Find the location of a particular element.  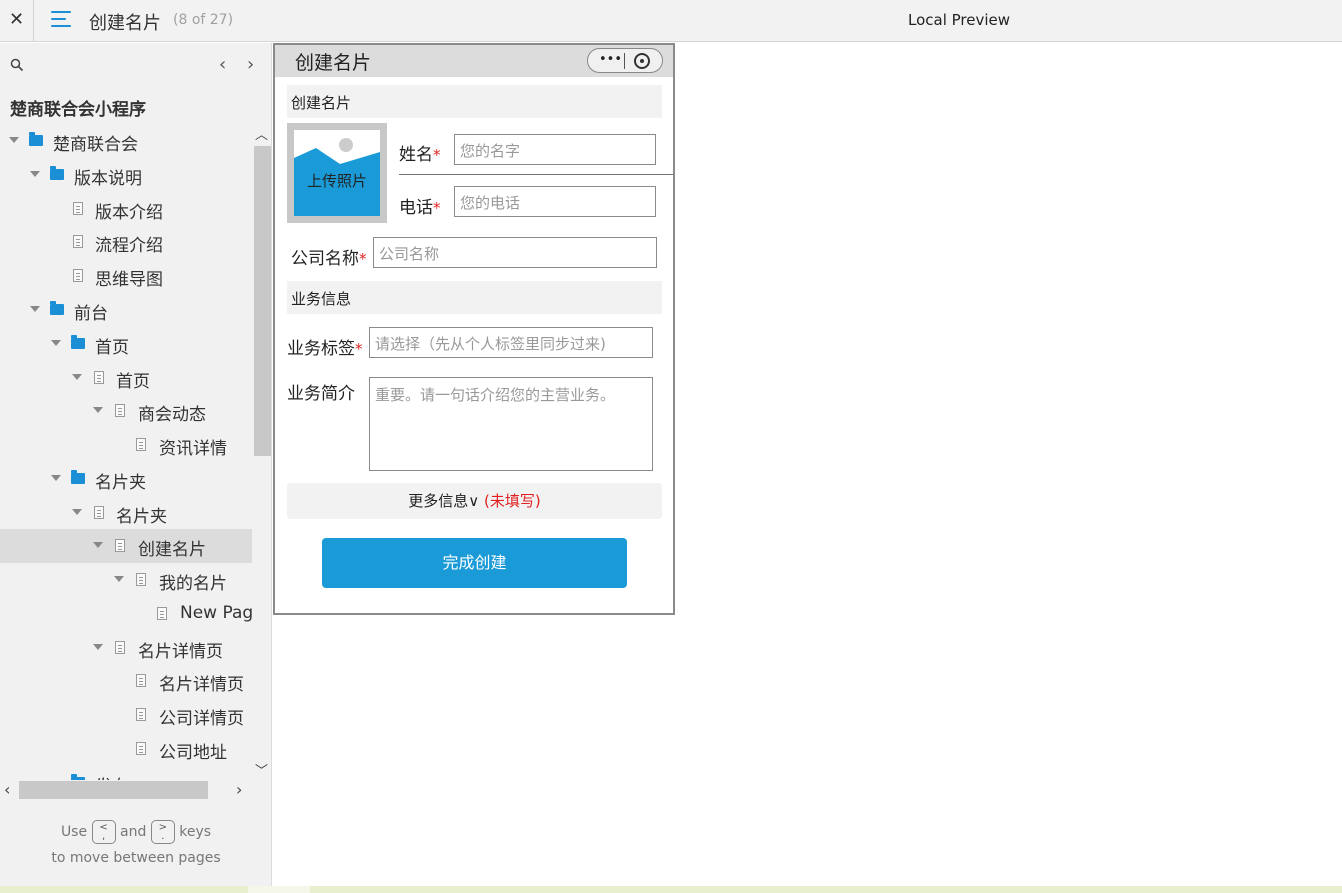

tree-item: 版本说明 is located at coordinates (126, 175).